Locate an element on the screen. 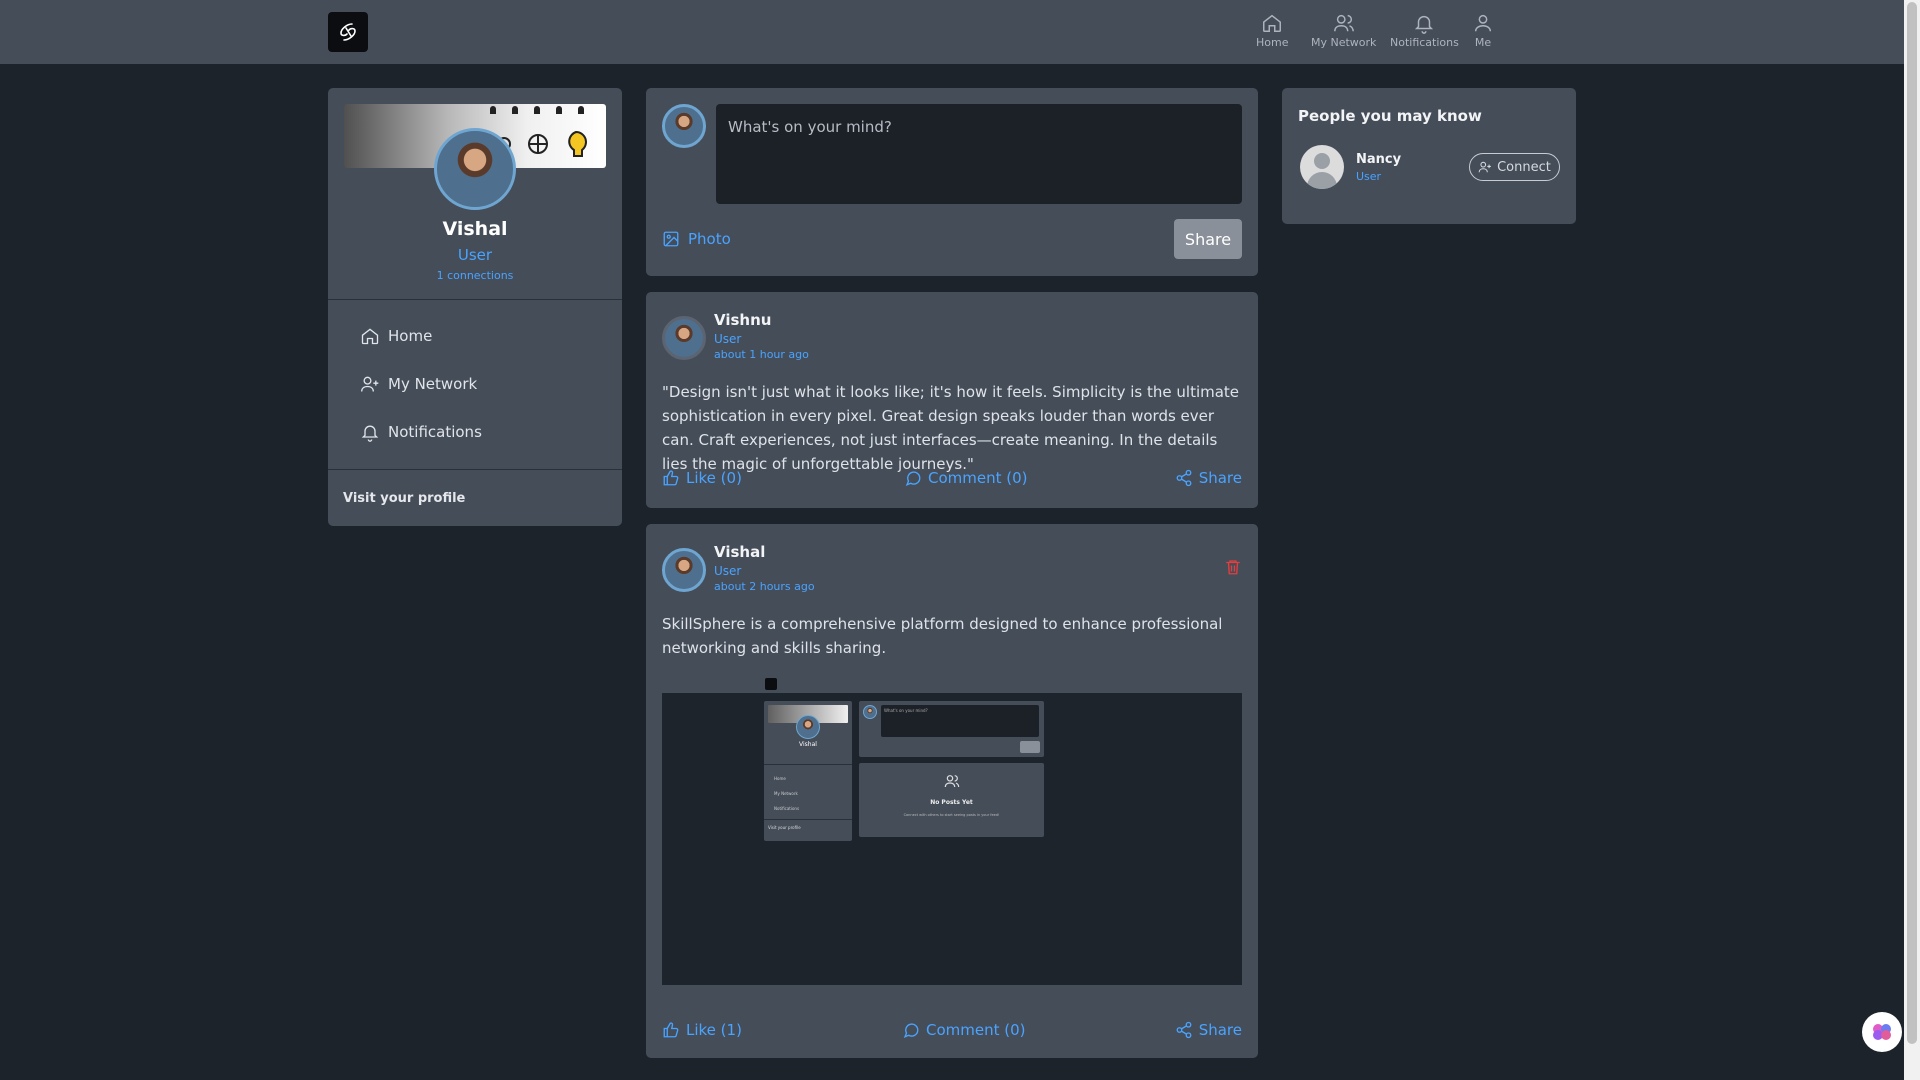  mini-nav-list: Home My Network Notifications is located at coordinates (786, 793).